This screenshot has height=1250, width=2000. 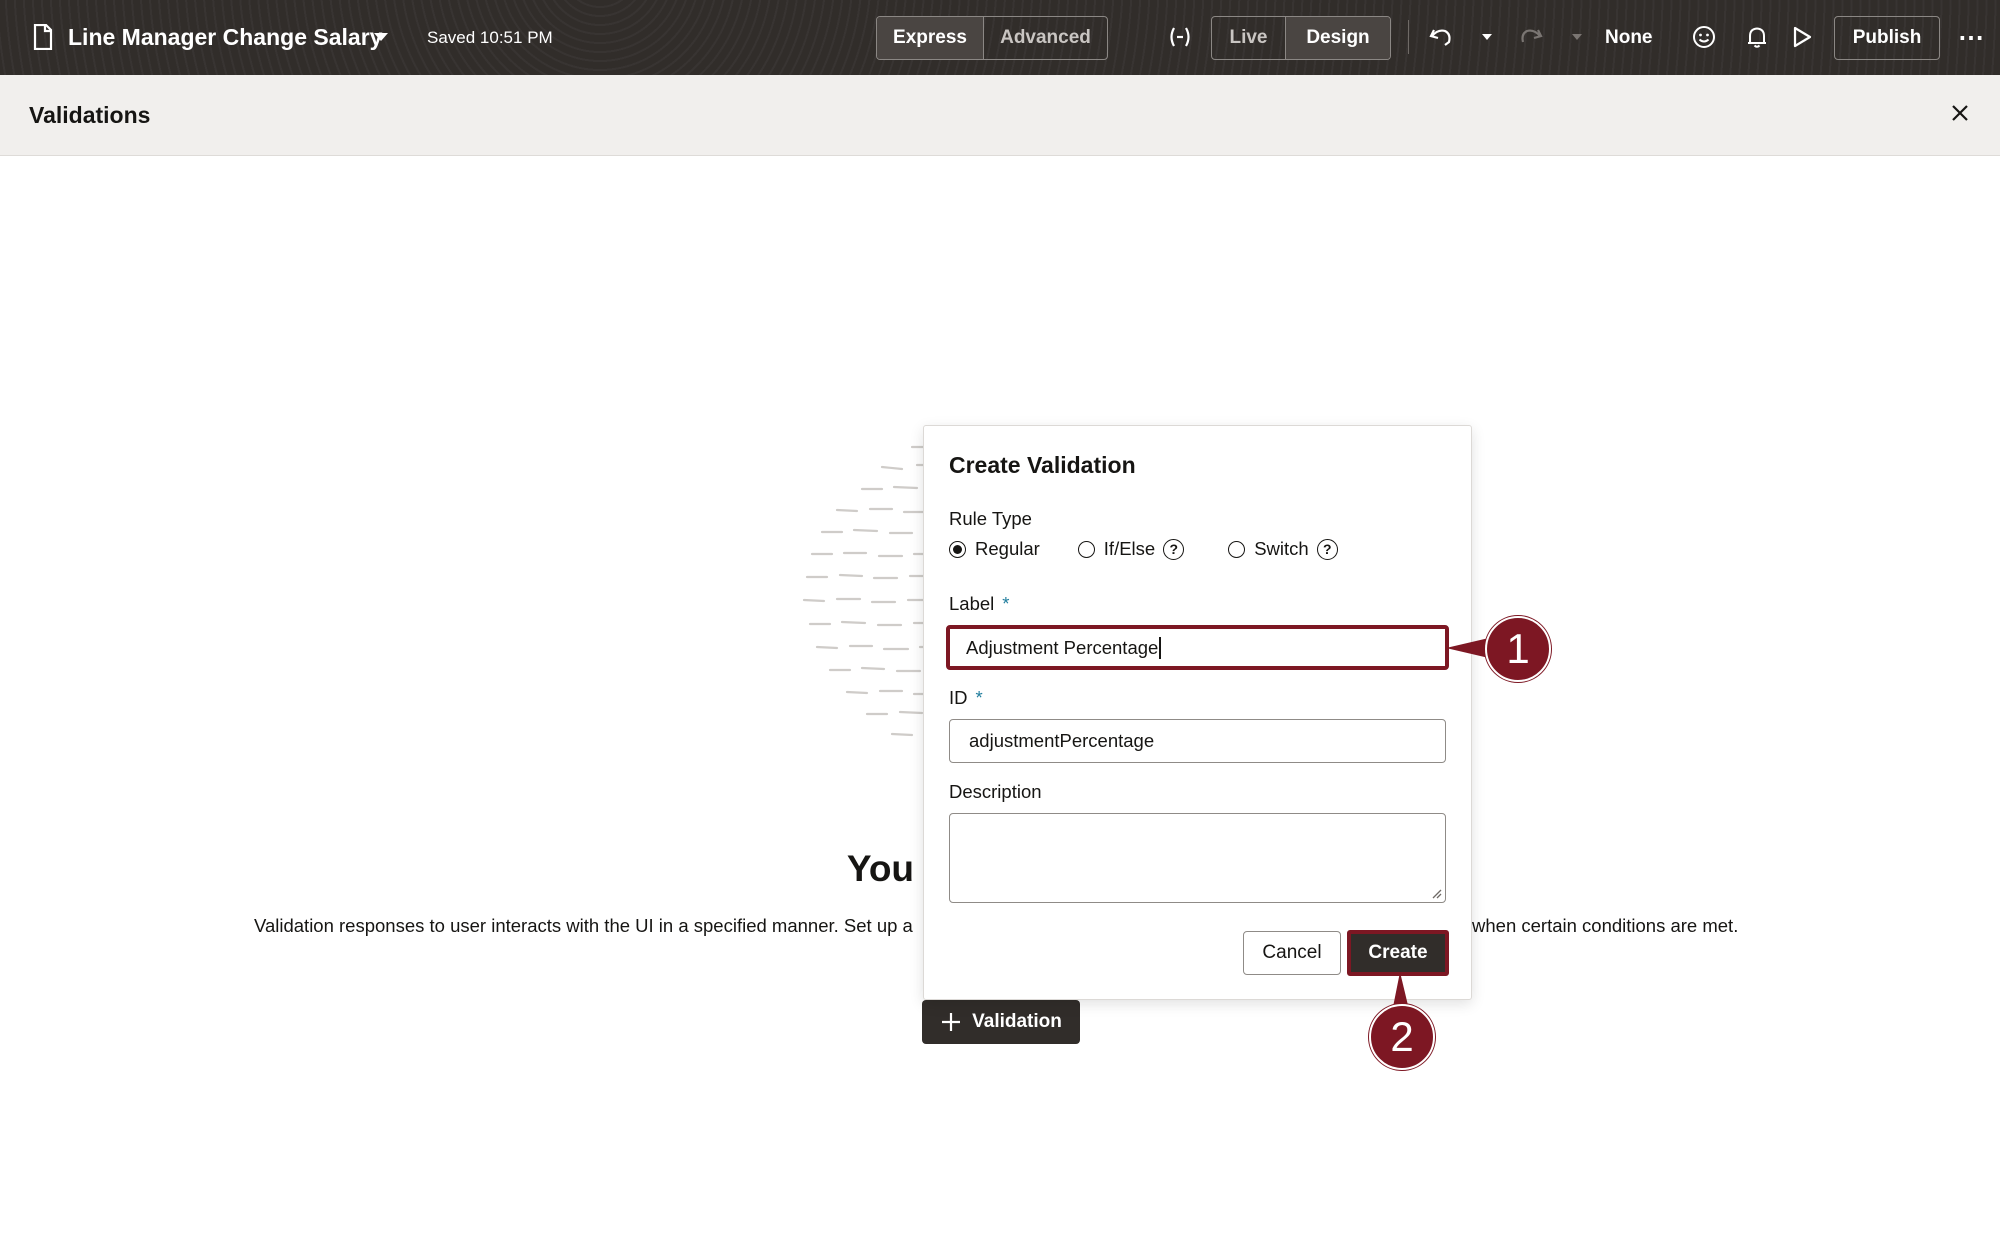 I want to click on toolbar-divider, so click(x=1408, y=37).